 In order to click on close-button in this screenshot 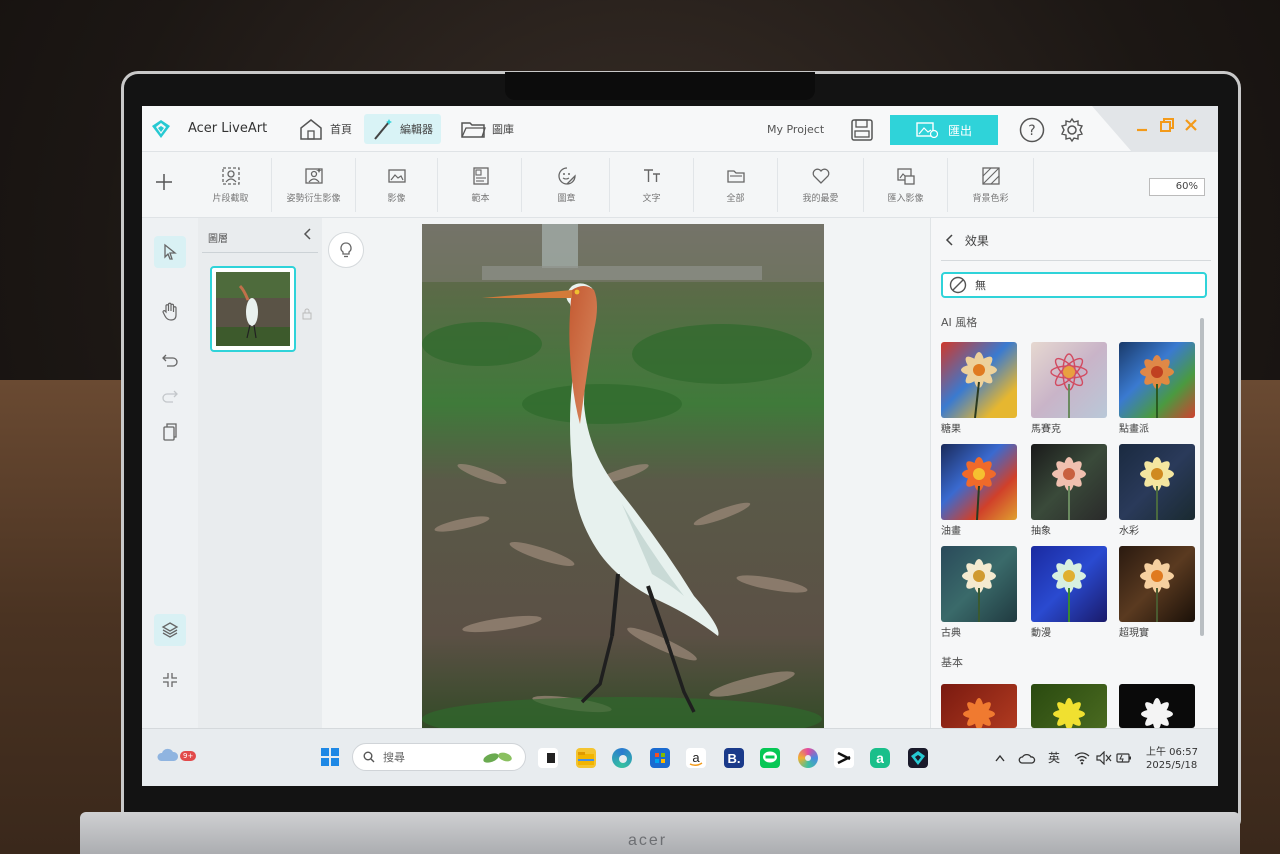, I will do `click(1191, 127)`.